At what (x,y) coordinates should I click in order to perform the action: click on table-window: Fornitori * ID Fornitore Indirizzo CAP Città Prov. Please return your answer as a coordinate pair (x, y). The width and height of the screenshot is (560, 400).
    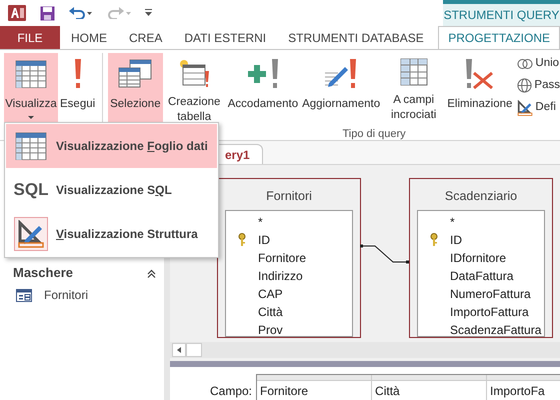
    Looking at the image, I should click on (289, 258).